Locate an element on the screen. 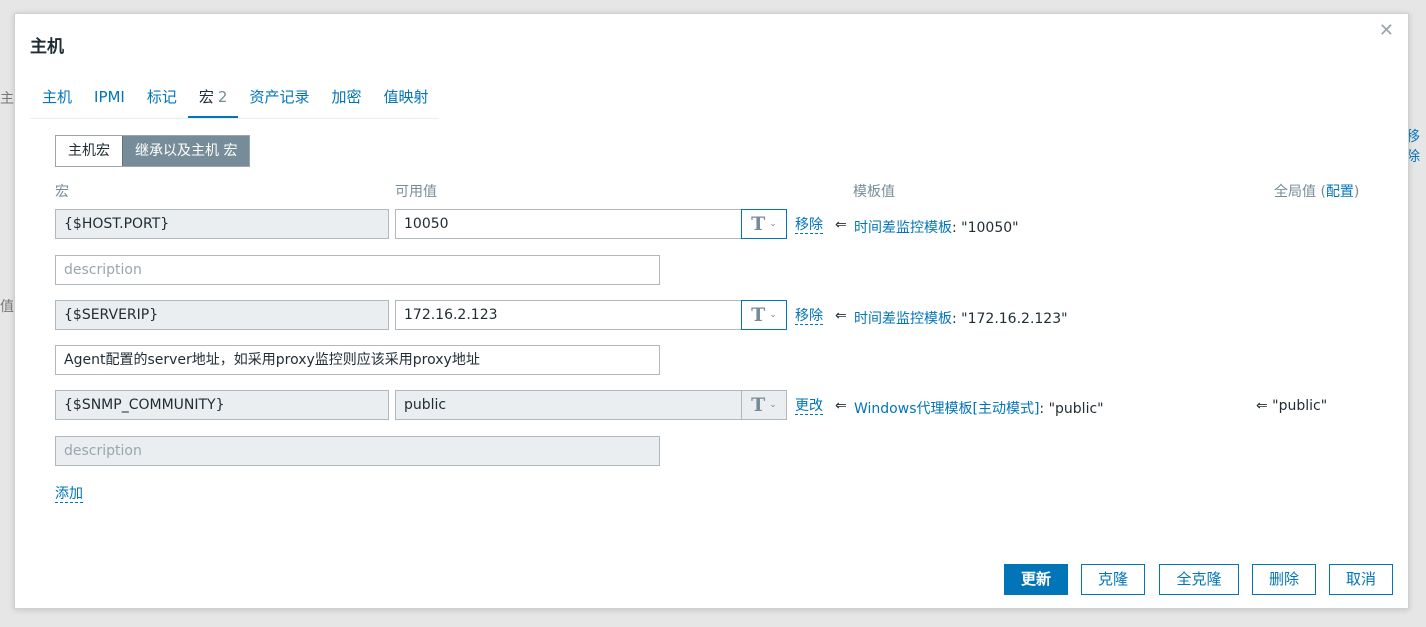 The height and width of the screenshot is (627, 1426). update-button: 更新 is located at coordinates (1036, 579).